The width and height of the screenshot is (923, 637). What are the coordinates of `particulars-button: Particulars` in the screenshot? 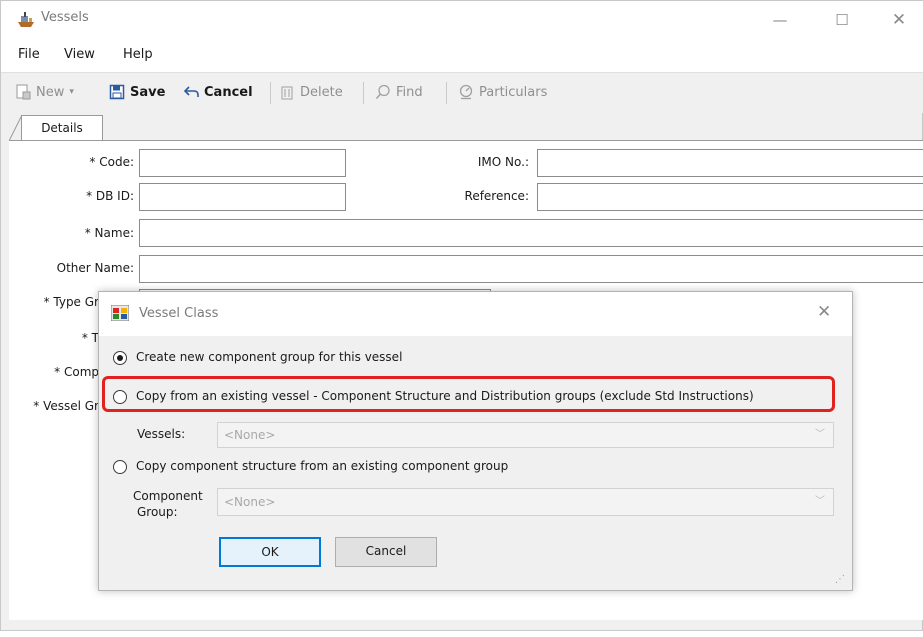 It's located at (502, 92).